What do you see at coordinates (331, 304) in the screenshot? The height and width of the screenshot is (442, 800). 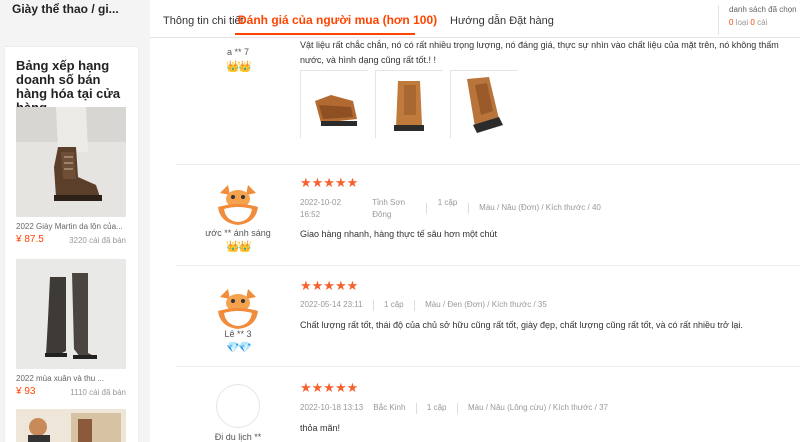 I see `review-date: 2022-05-14 23:11` at bounding box center [331, 304].